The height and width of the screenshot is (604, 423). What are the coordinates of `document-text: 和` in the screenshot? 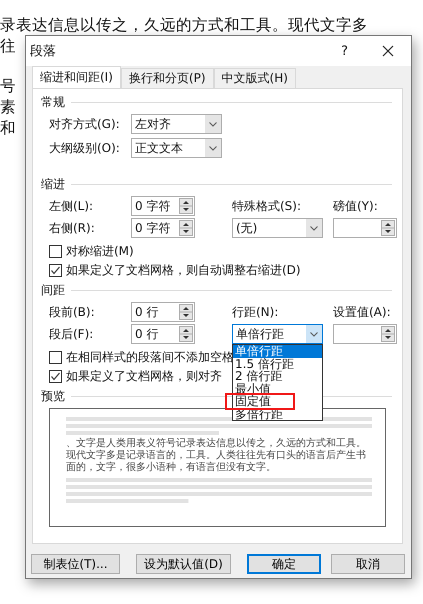 It's located at (8, 128).